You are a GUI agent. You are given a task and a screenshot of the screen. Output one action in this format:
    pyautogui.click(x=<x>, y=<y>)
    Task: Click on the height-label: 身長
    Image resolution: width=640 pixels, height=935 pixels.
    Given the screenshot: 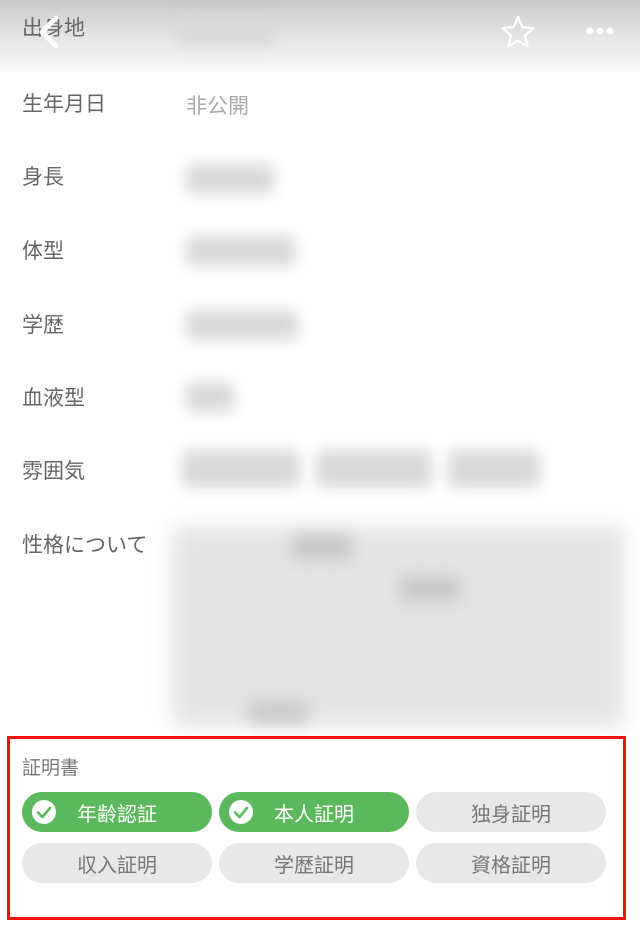 What is the action you would take?
    pyautogui.click(x=43, y=177)
    